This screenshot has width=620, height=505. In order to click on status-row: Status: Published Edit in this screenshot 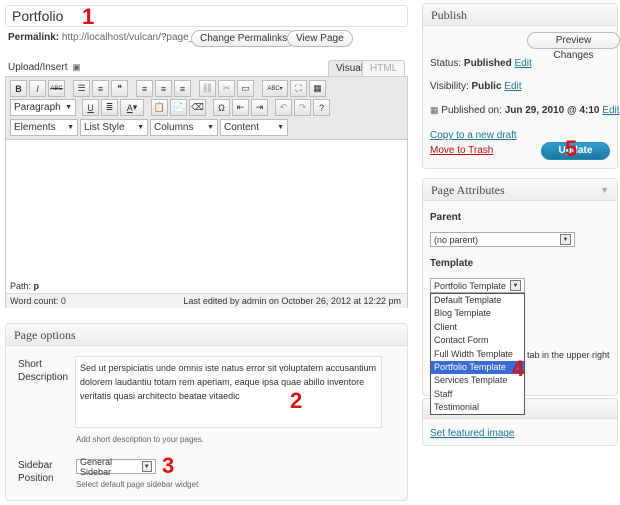, I will do `click(481, 63)`.